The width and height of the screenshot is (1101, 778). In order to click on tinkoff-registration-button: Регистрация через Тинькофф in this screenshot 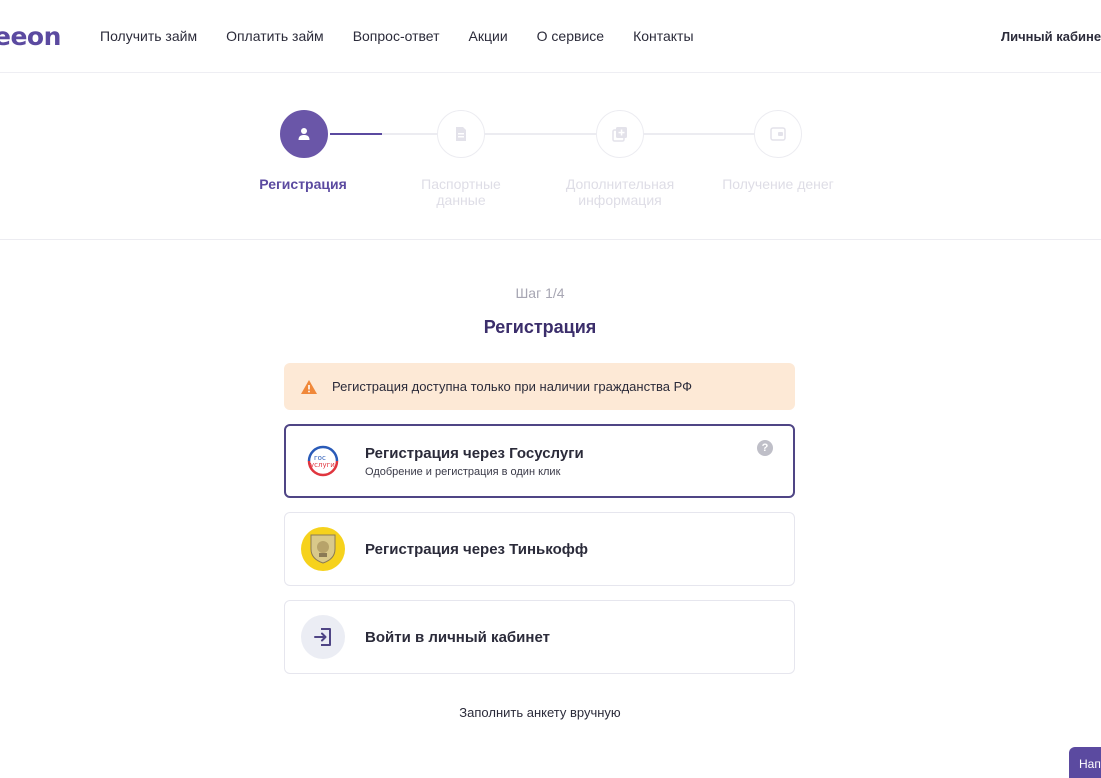, I will do `click(539, 549)`.